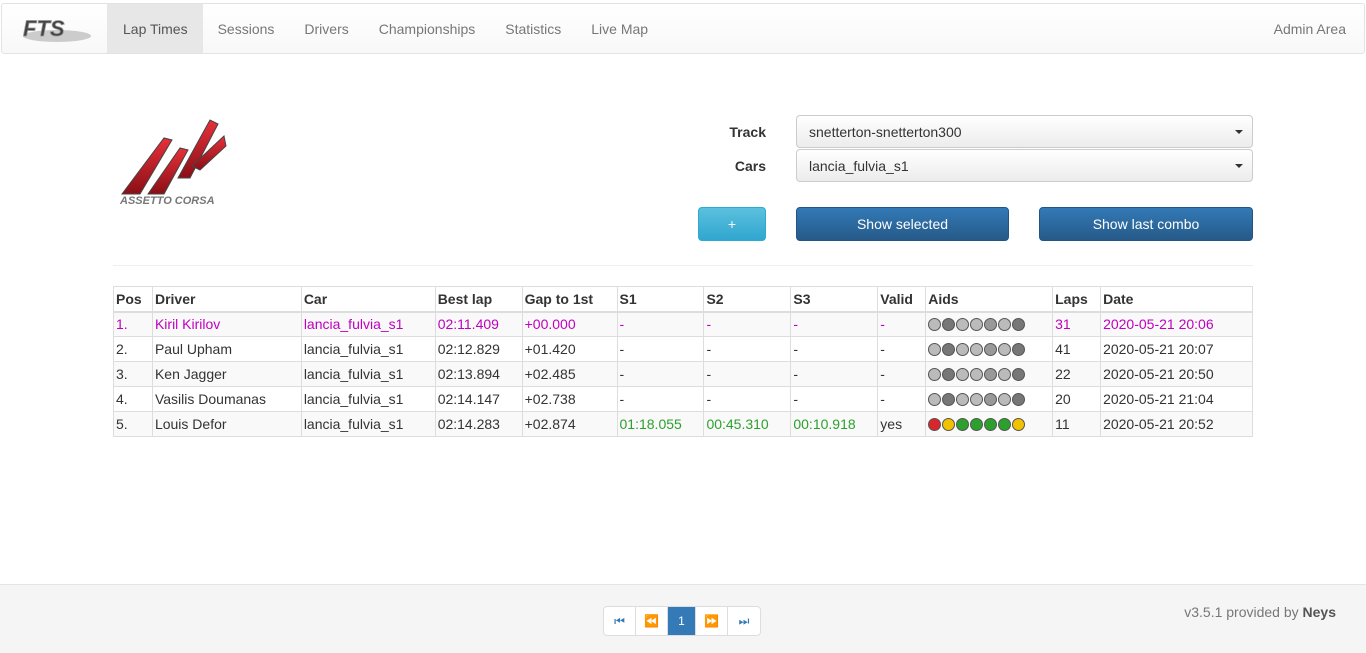 Image resolution: width=1366 pixels, height=653 pixels. What do you see at coordinates (683, 265) in the screenshot?
I see `divider` at bounding box center [683, 265].